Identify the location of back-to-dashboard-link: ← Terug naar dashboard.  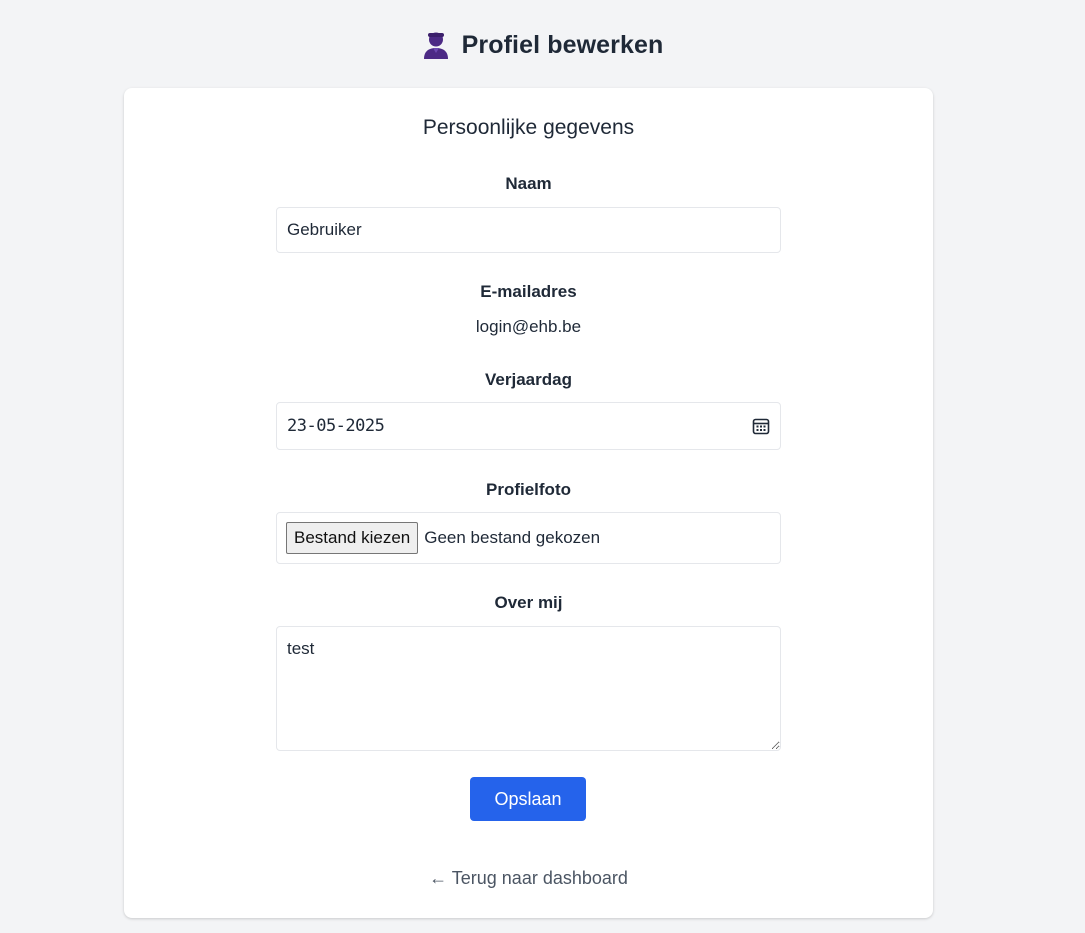
(528, 878).